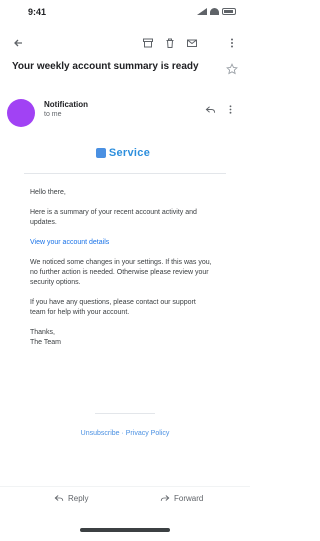 The width and height of the screenshot is (320, 541). Describe the element at coordinates (125, 114) in the screenshot. I see `sender-row: Notification to me` at that location.